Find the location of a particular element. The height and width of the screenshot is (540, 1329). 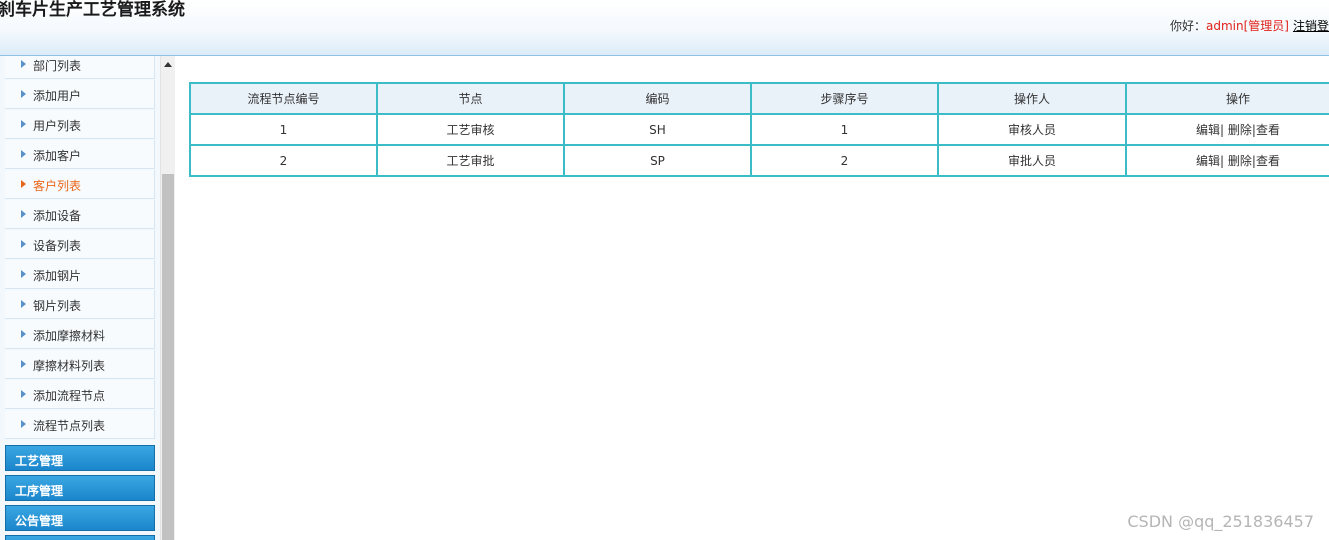

sidebar-item-label: 部门列表 is located at coordinates (57, 66).